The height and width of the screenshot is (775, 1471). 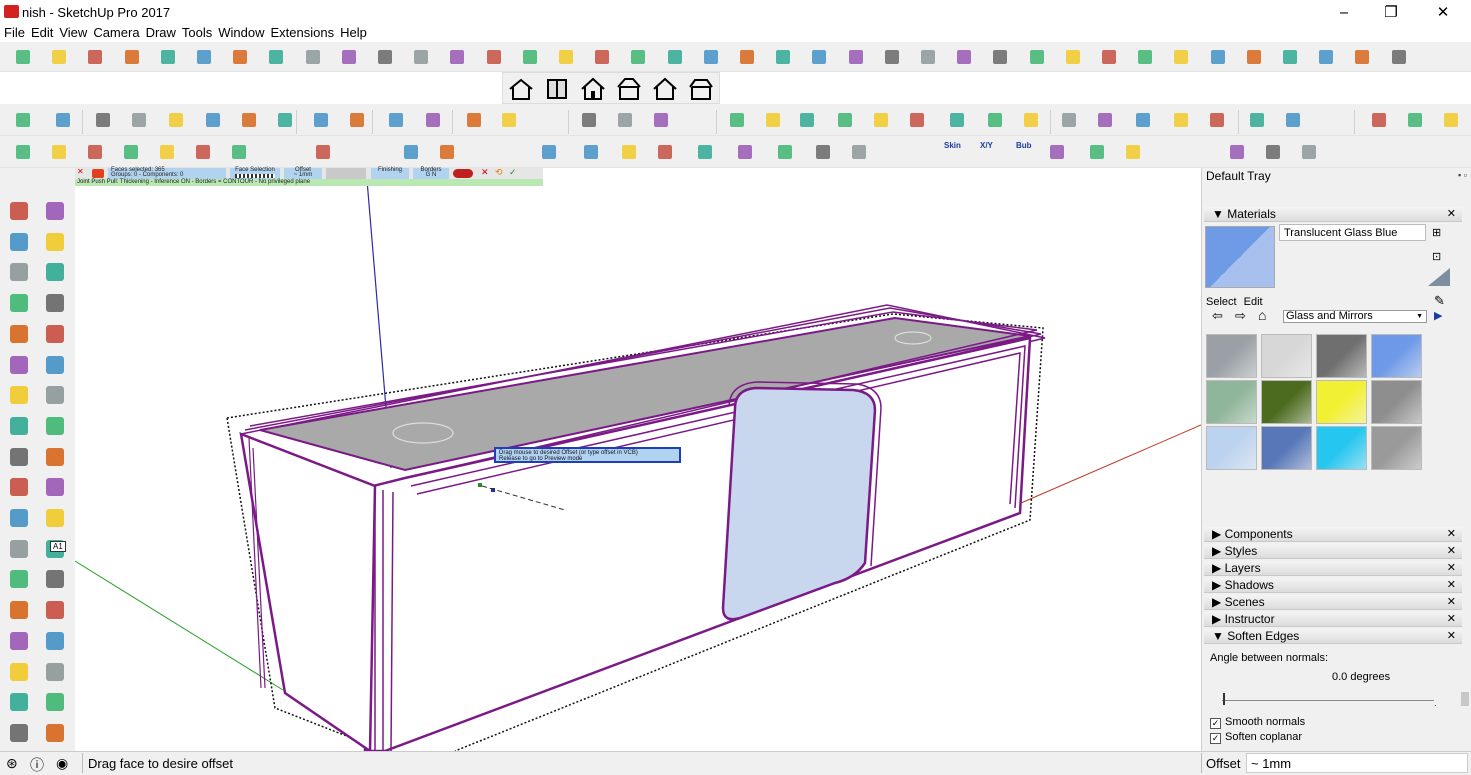 I want to click on menu-file: File, so click(x=14, y=32).